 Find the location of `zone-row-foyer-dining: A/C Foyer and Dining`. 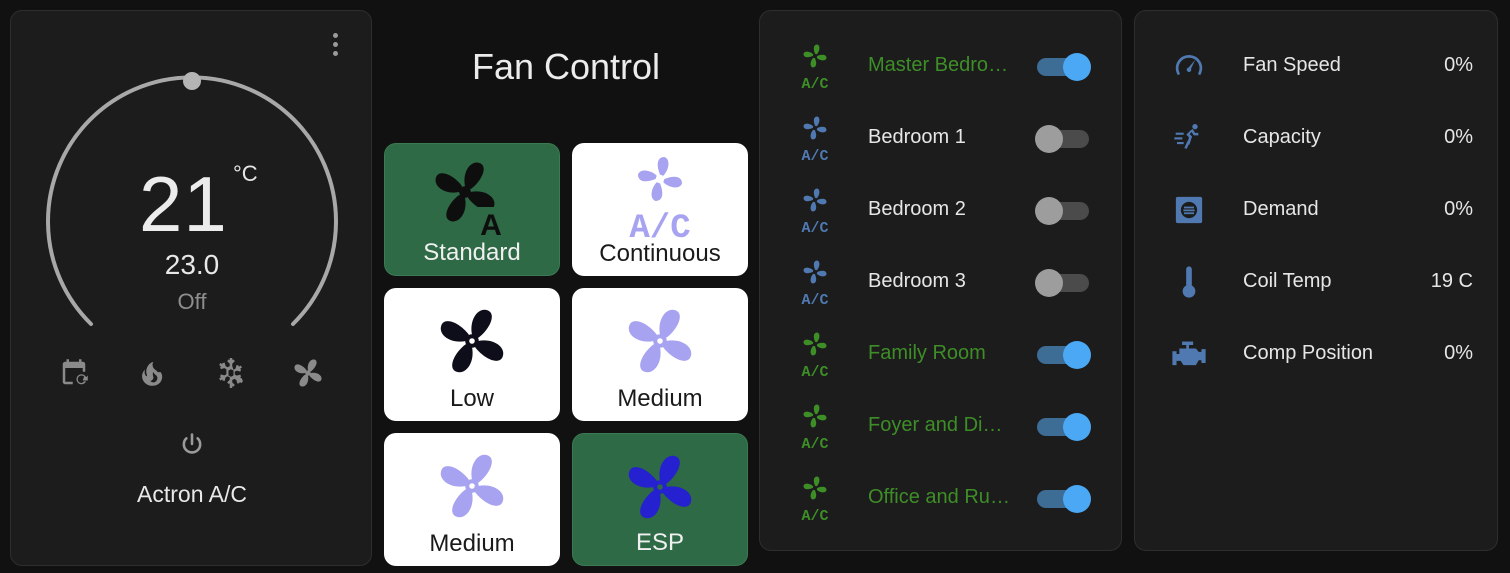

zone-row-foyer-dining: A/C Foyer and Dining is located at coordinates (941, 426).